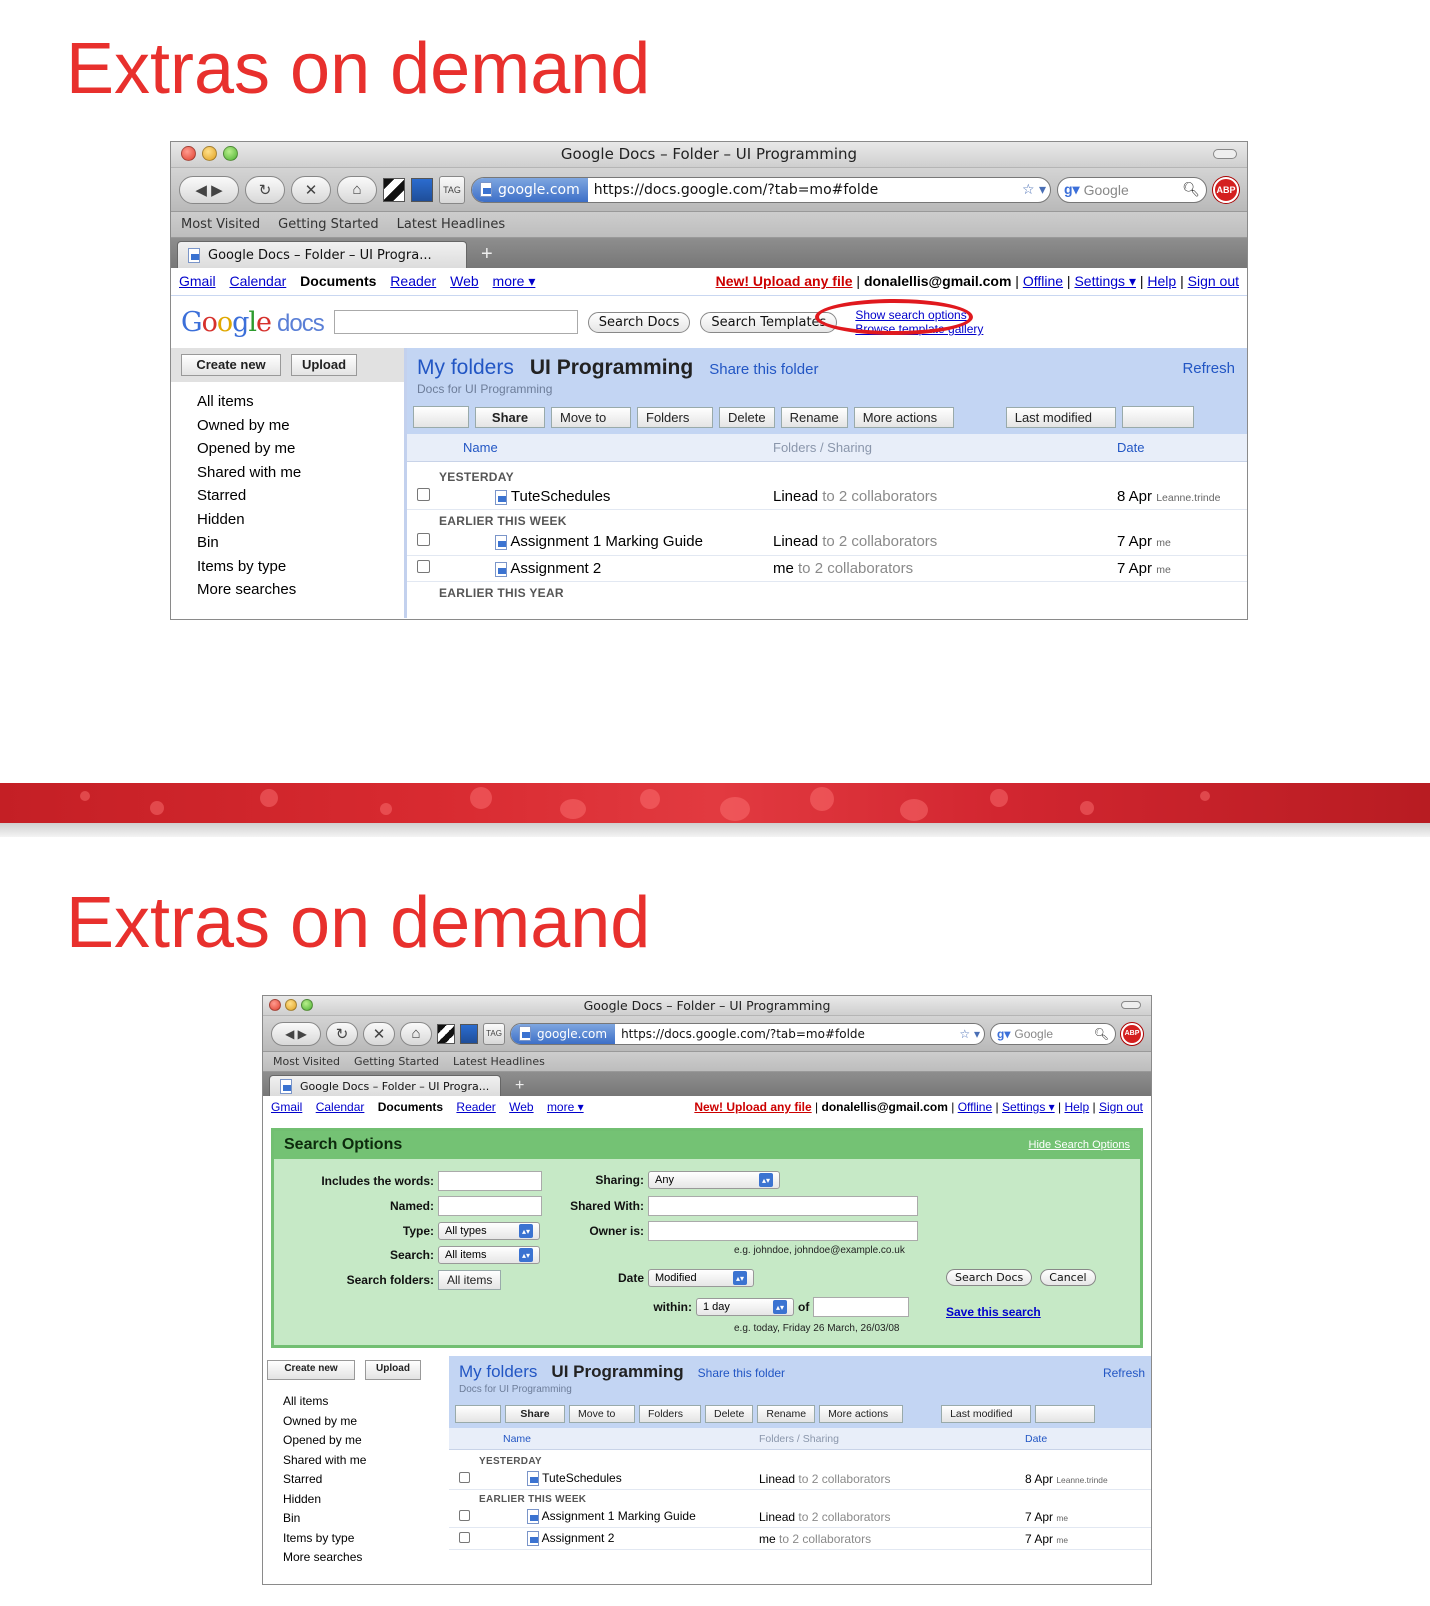 Image resolution: width=1430 pixels, height=1606 pixels. I want to click on sidebar-item-more-searches: More searches, so click(366, 1558).